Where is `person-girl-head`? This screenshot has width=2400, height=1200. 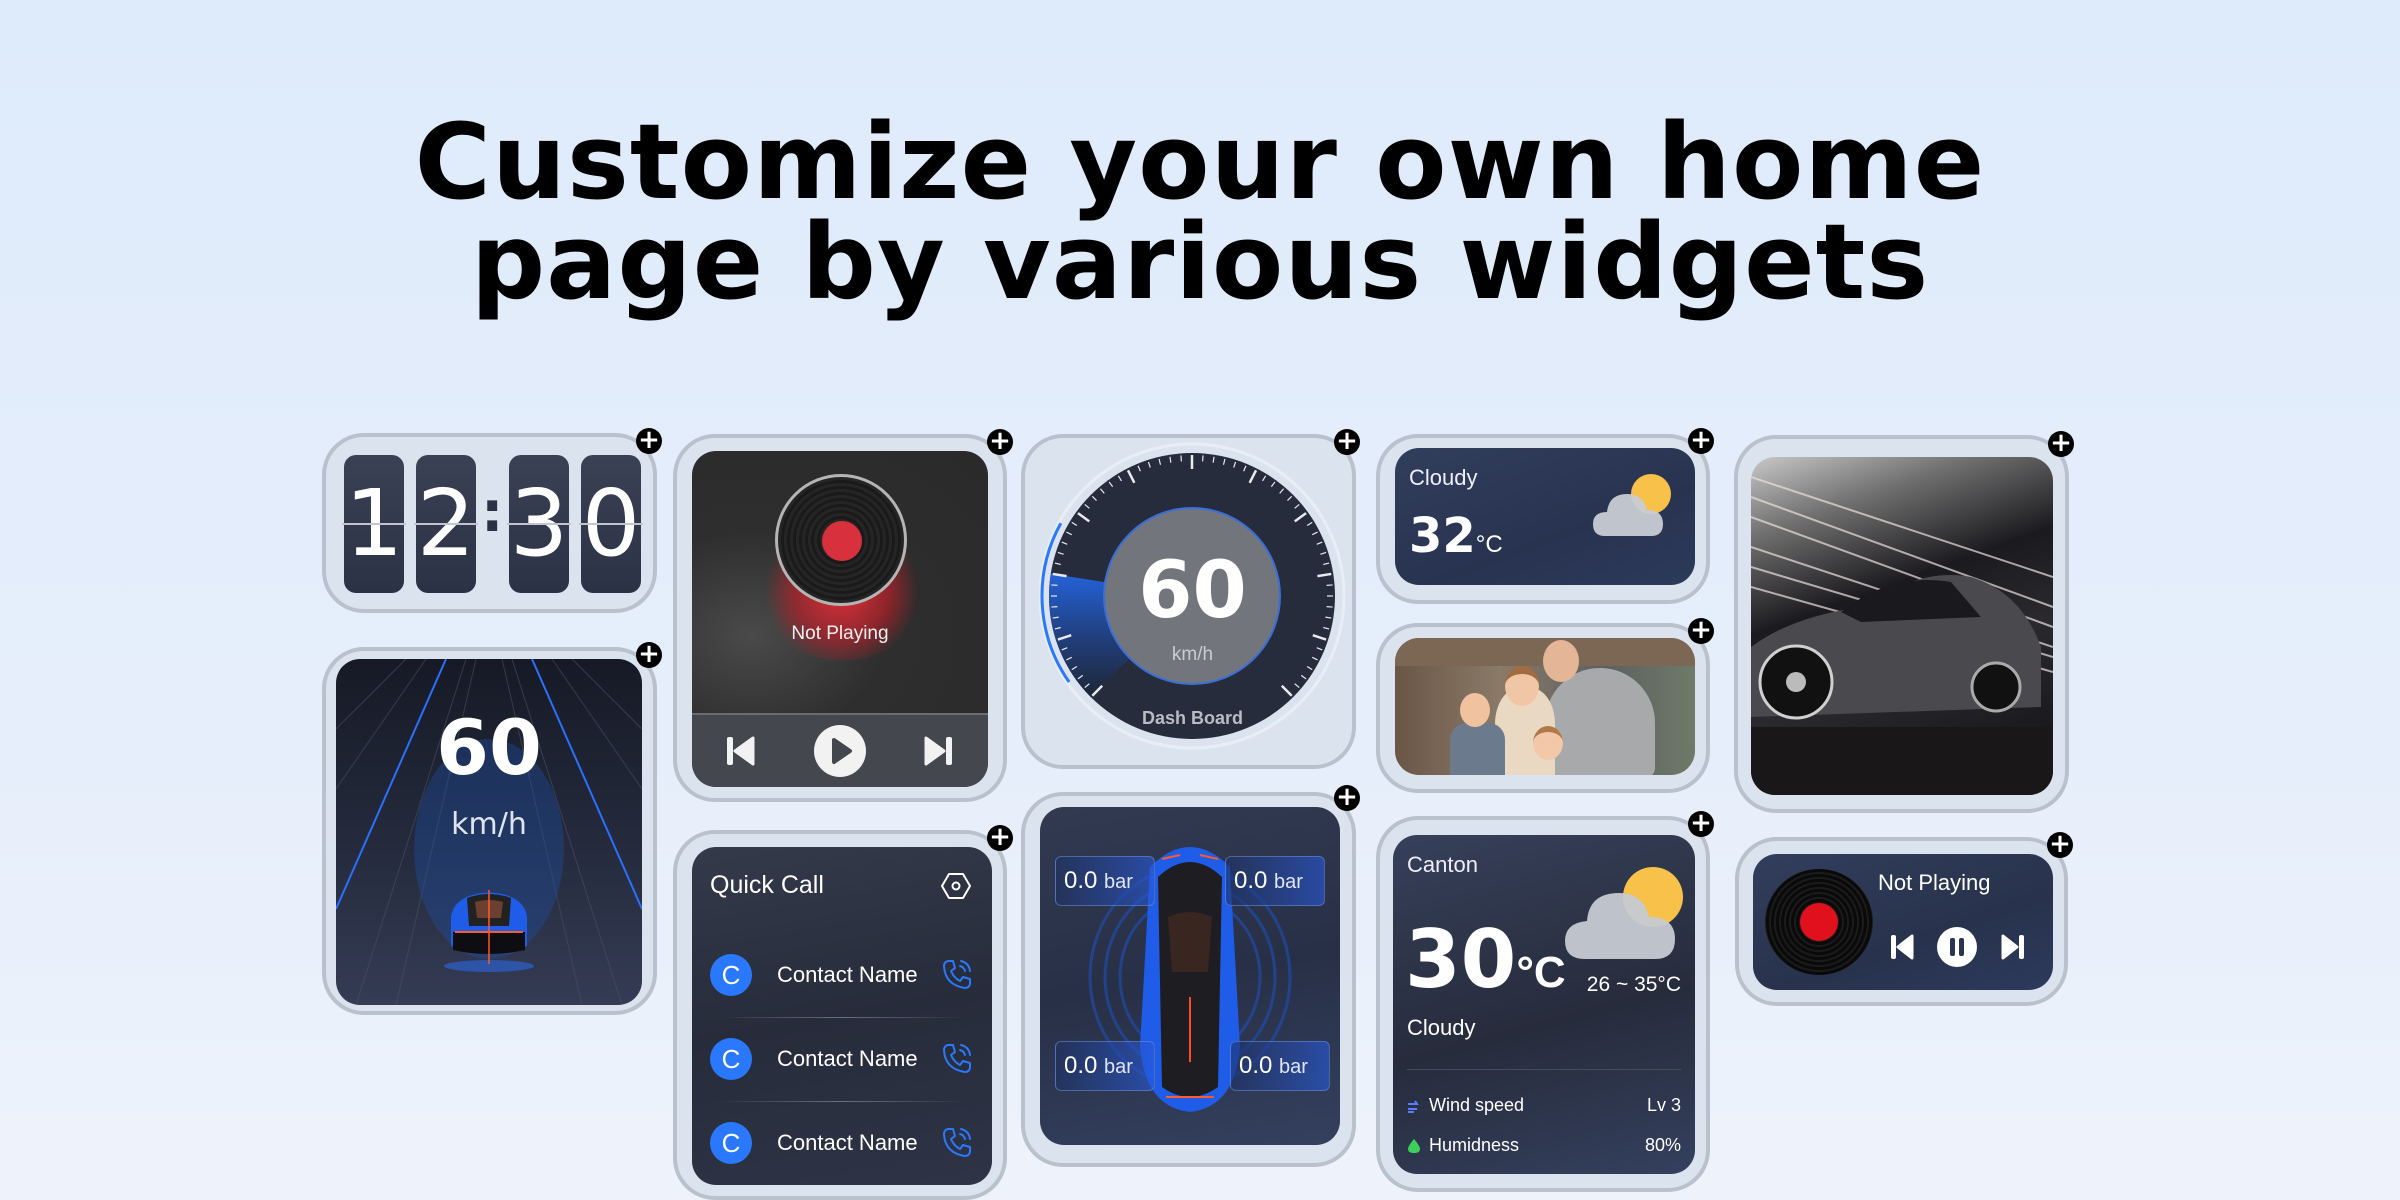 person-girl-head is located at coordinates (1548, 743).